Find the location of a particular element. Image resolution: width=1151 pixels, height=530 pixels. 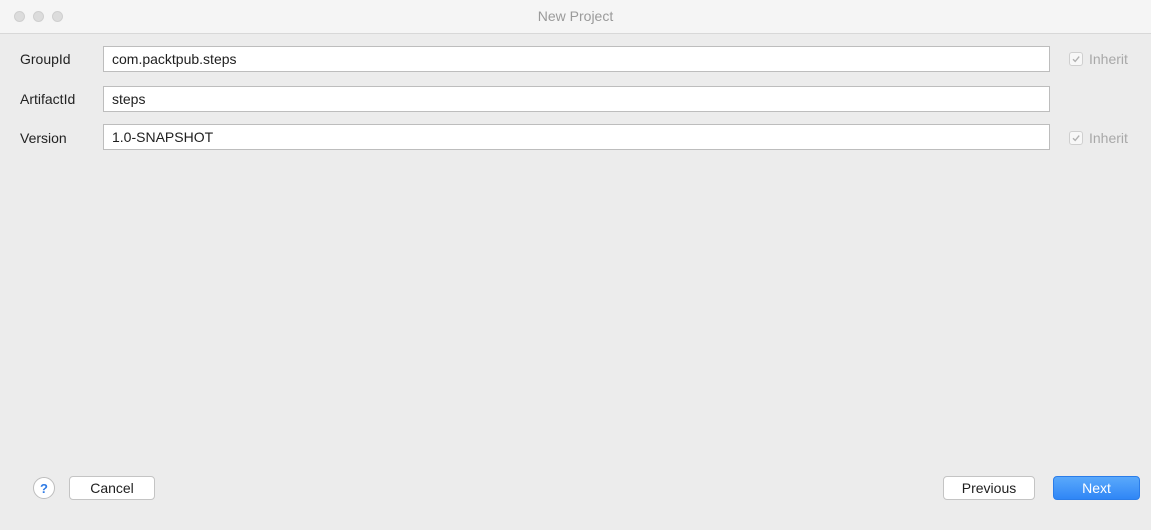

version-label: Version is located at coordinates (43, 138).